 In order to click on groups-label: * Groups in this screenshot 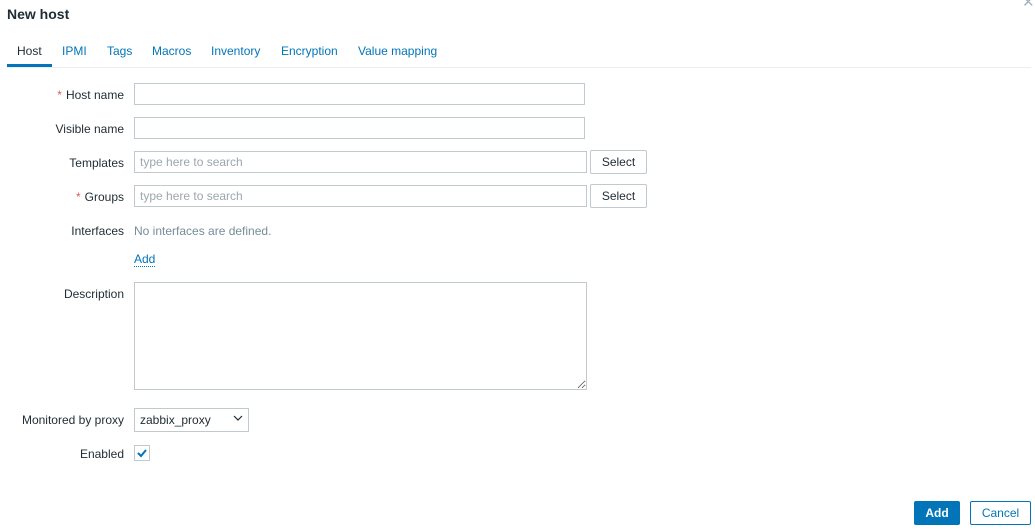, I will do `click(62, 197)`.